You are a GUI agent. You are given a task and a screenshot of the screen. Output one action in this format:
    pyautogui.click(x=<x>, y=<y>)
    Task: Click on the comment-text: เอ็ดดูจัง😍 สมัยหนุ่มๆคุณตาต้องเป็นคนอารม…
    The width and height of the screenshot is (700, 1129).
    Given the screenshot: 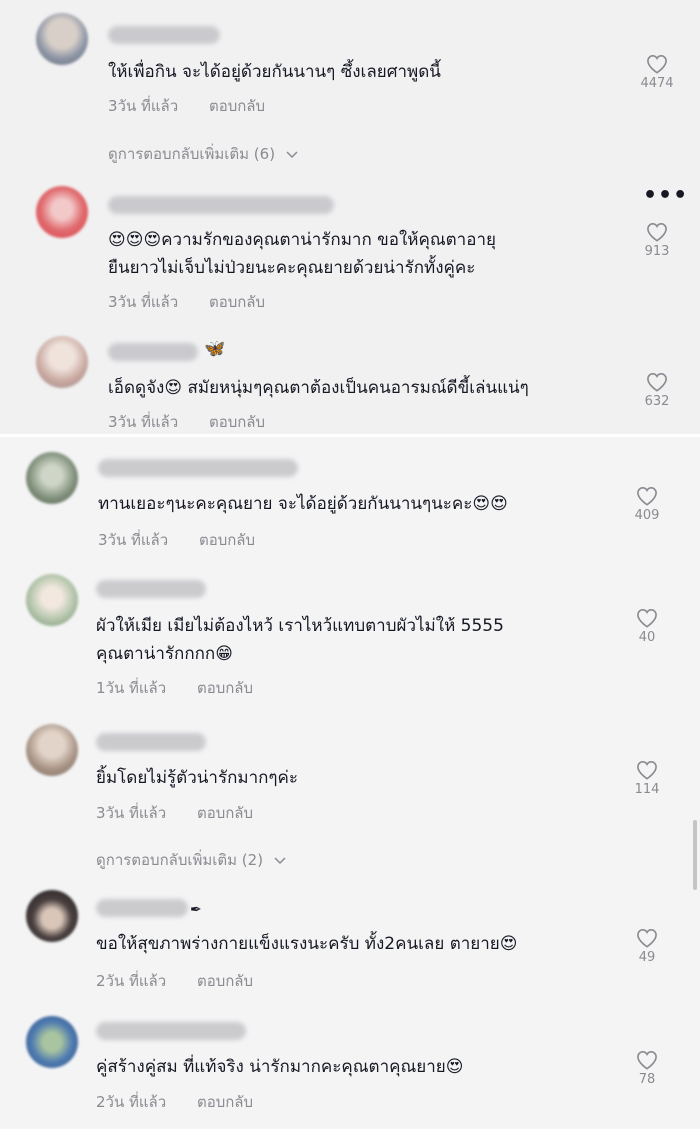 What is the action you would take?
    pyautogui.click(x=318, y=388)
    